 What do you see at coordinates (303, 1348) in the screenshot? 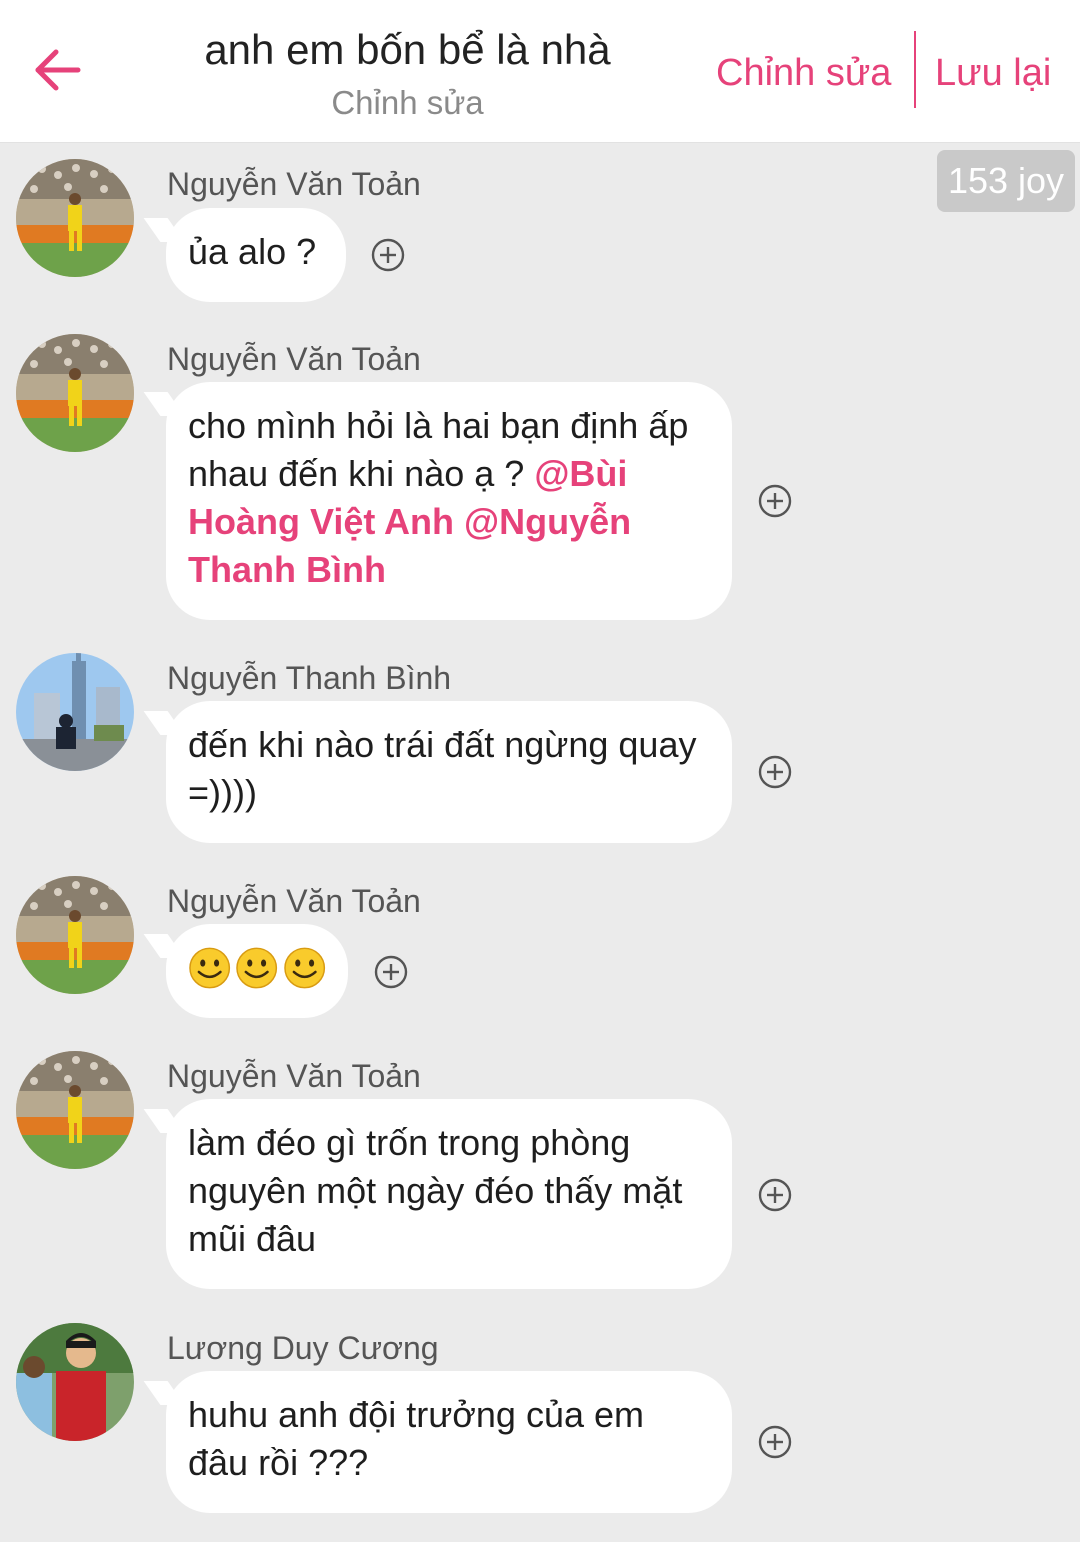
I see `sender-name: Lương Duy Cương` at bounding box center [303, 1348].